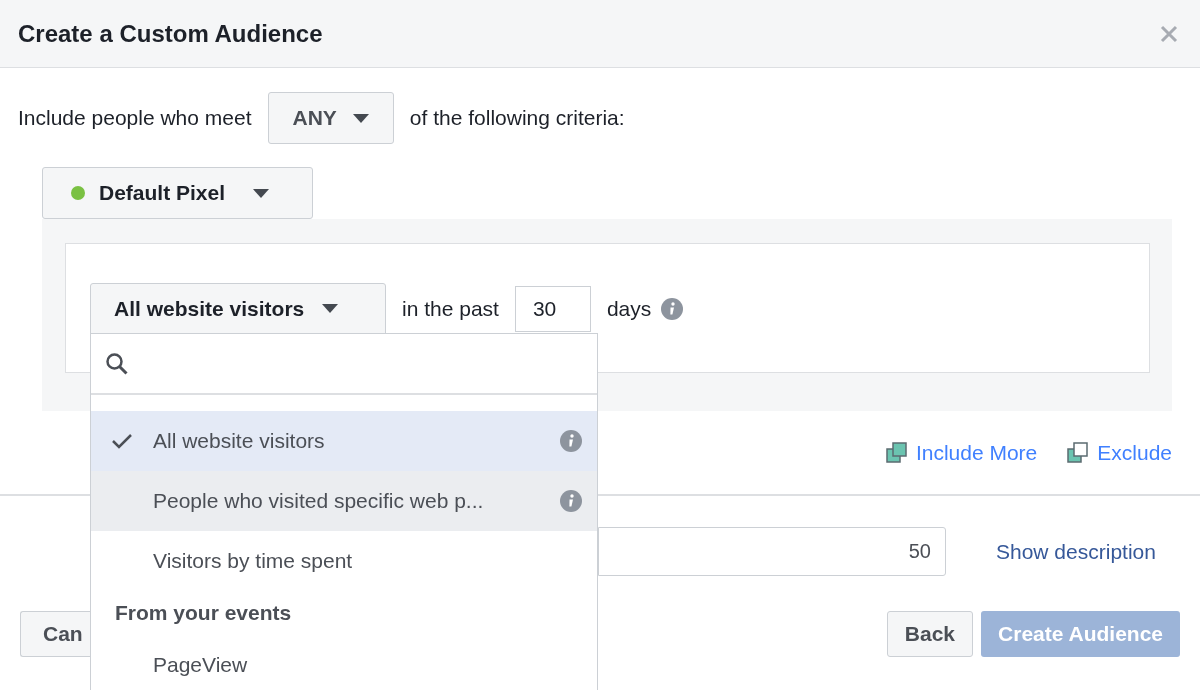 Image resolution: width=1200 pixels, height=690 pixels. I want to click on days-field: 30, so click(552, 308).